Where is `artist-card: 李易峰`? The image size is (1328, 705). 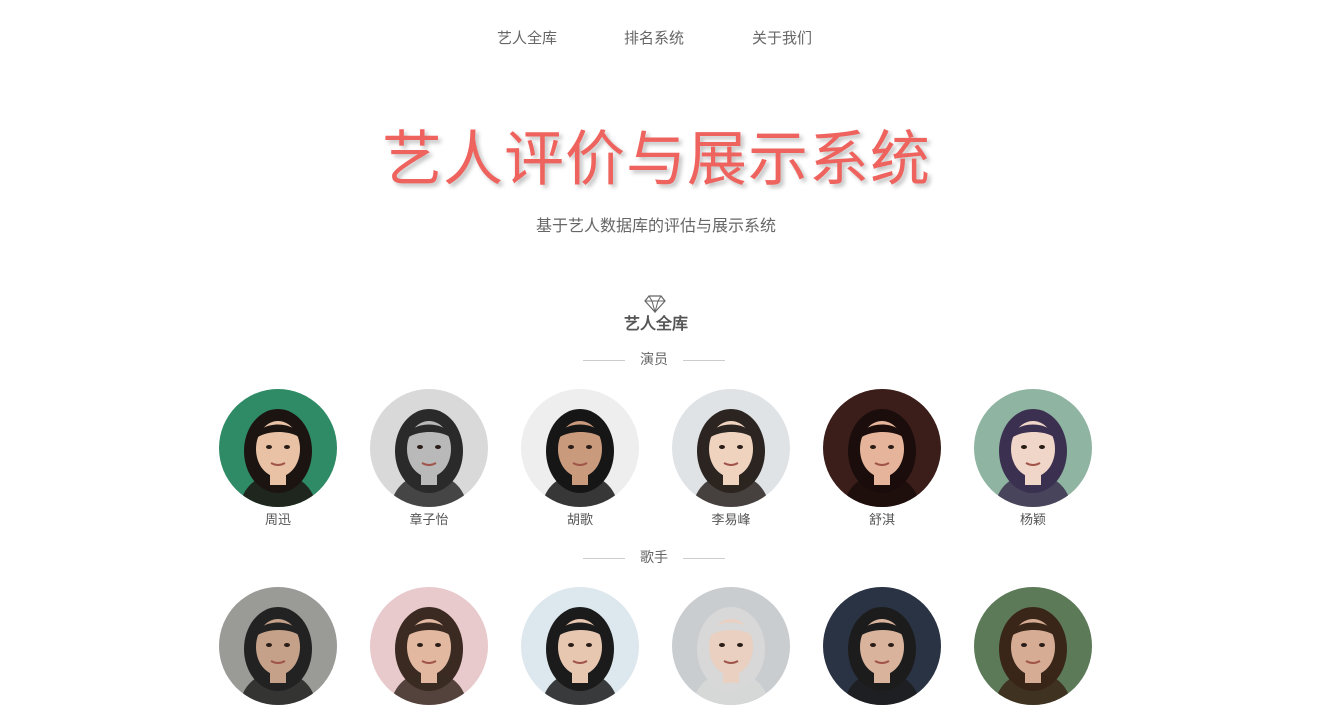
artist-card: 李易峰 is located at coordinates (731, 459).